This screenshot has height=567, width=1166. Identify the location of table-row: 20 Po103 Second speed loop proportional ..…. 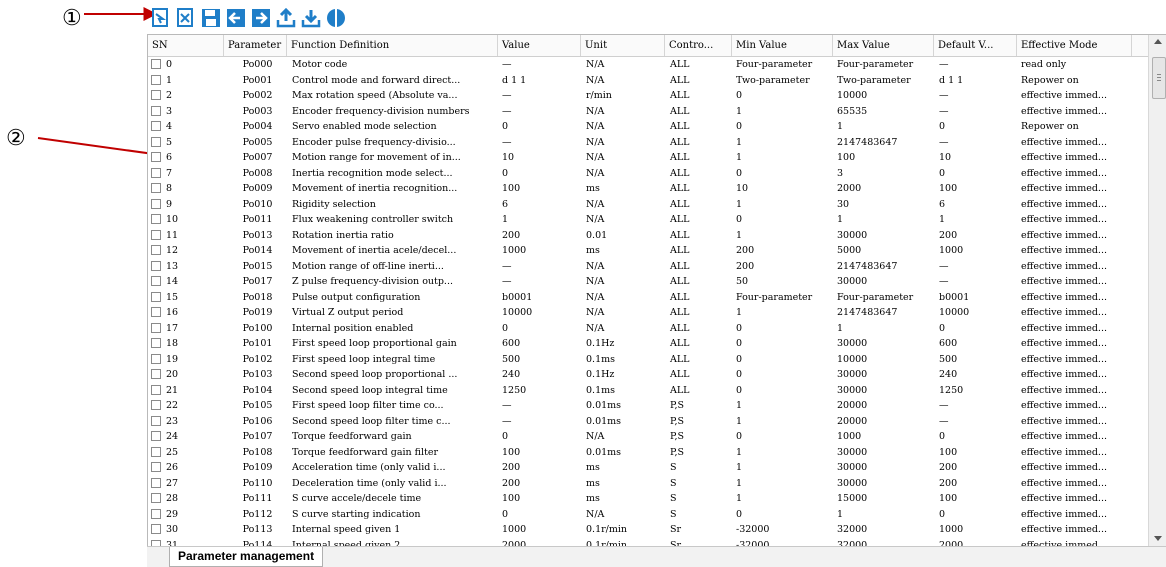
(648, 374).